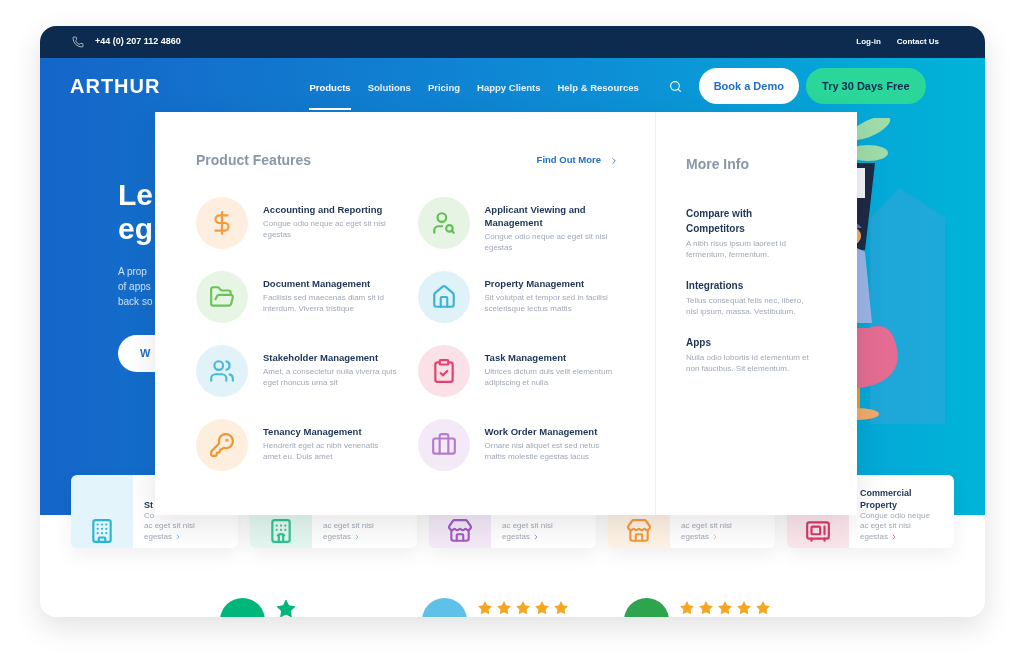 Image resolution: width=1024 pixels, height=670 pixels. Describe the element at coordinates (720, 221) in the screenshot. I see `more-info-title: Compare with Competitors` at that location.